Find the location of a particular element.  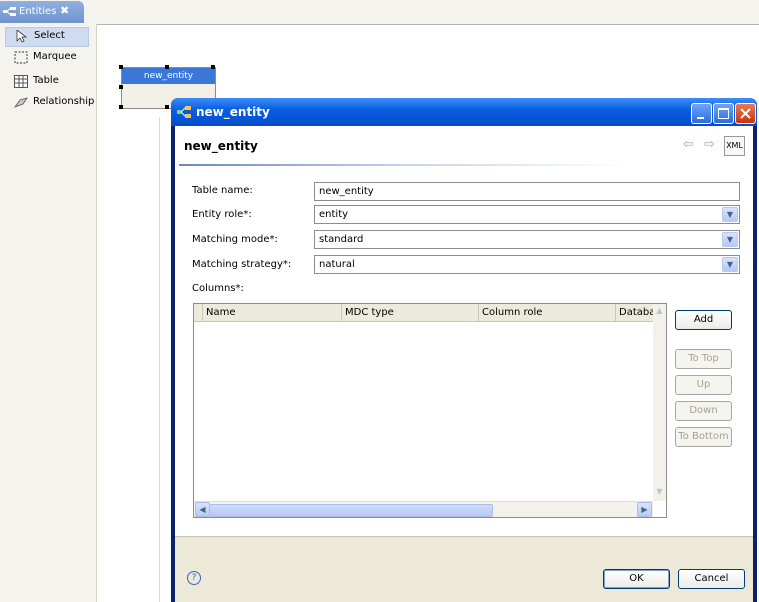

horizontal-scrollbar: ◀ ▶ is located at coordinates (423, 509).